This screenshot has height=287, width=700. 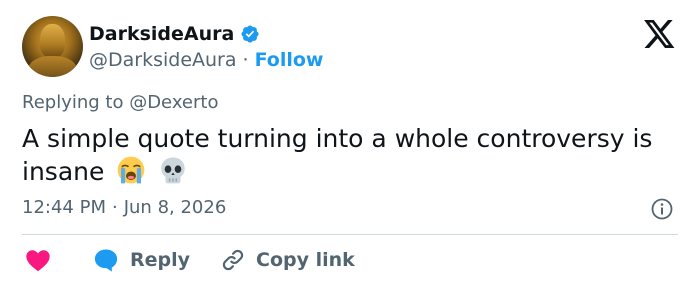 I want to click on skull-emoji, so click(x=173, y=170).